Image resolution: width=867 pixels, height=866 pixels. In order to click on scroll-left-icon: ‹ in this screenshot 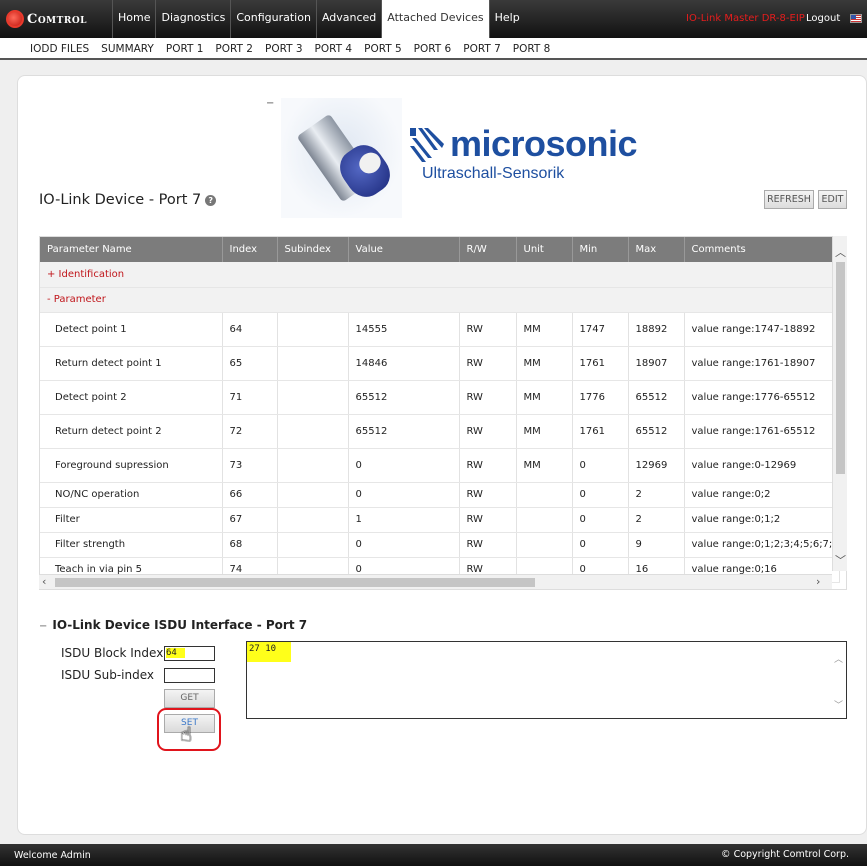, I will do `click(44, 581)`.